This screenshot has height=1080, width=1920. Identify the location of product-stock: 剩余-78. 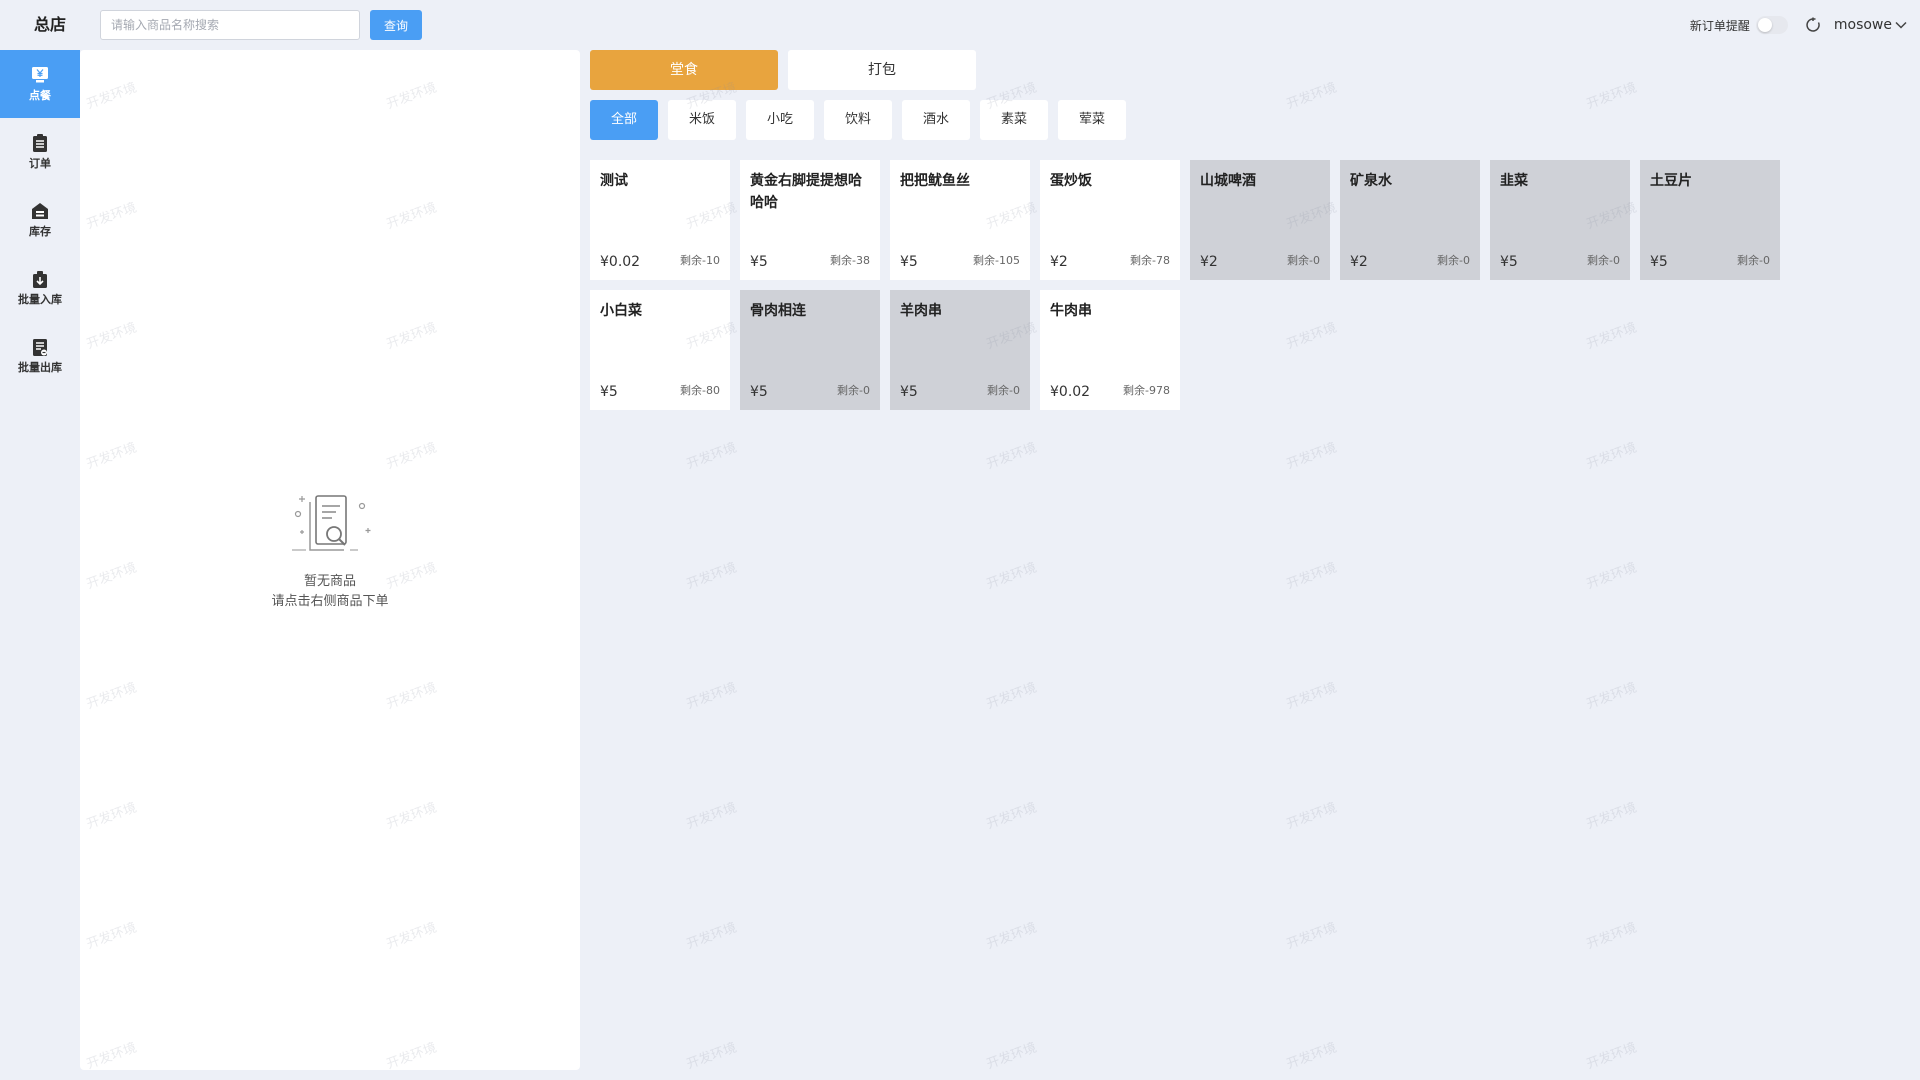
(1150, 260).